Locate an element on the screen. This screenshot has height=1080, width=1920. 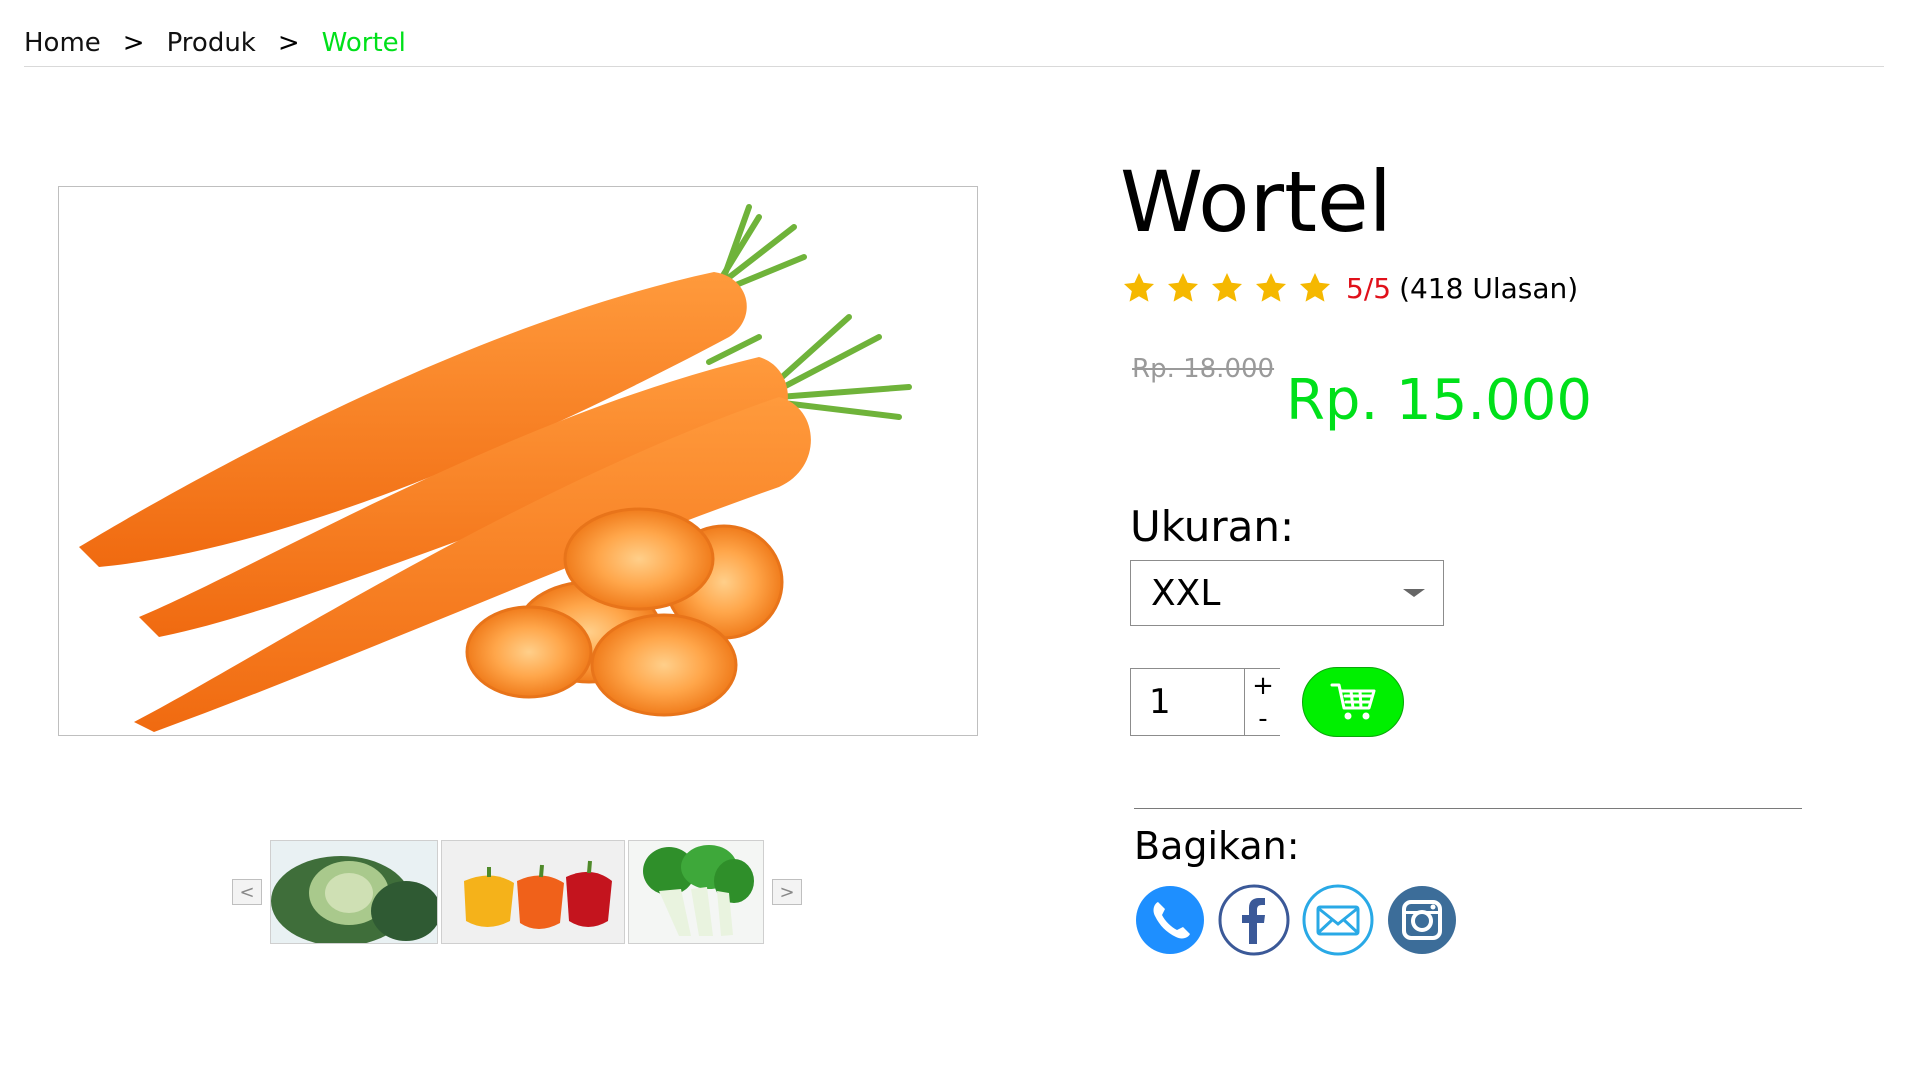
phone-icon is located at coordinates (1170, 920).